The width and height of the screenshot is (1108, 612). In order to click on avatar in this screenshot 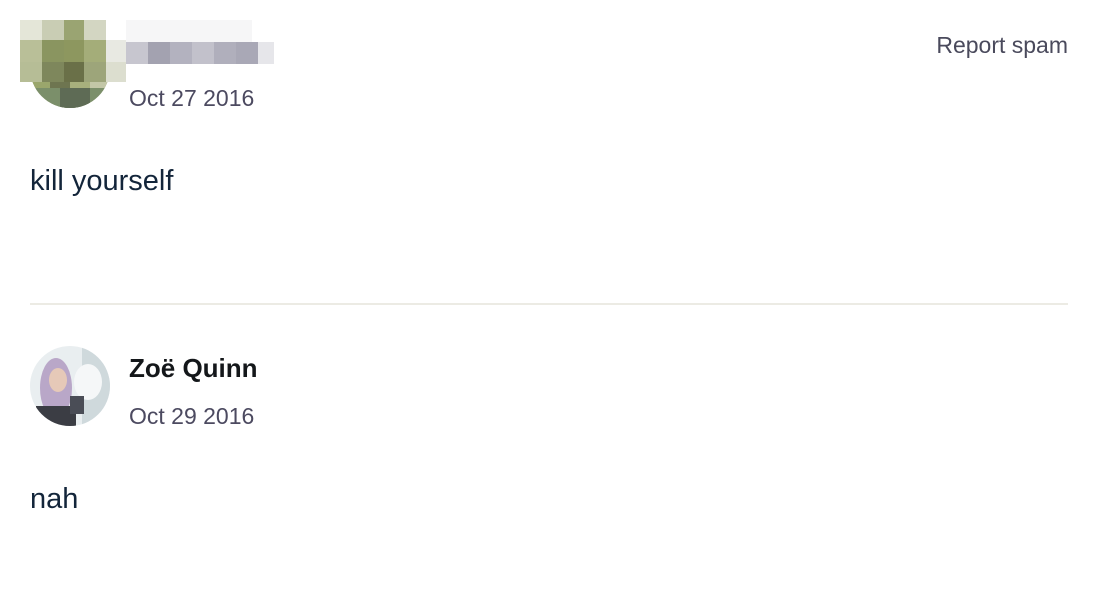, I will do `click(70, 386)`.